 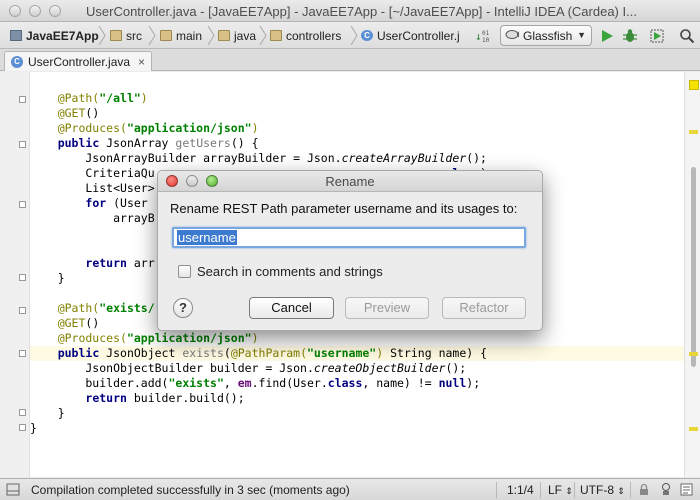 What do you see at coordinates (305, 35) in the screenshot?
I see `breadcrumb-controllers: controllers` at bounding box center [305, 35].